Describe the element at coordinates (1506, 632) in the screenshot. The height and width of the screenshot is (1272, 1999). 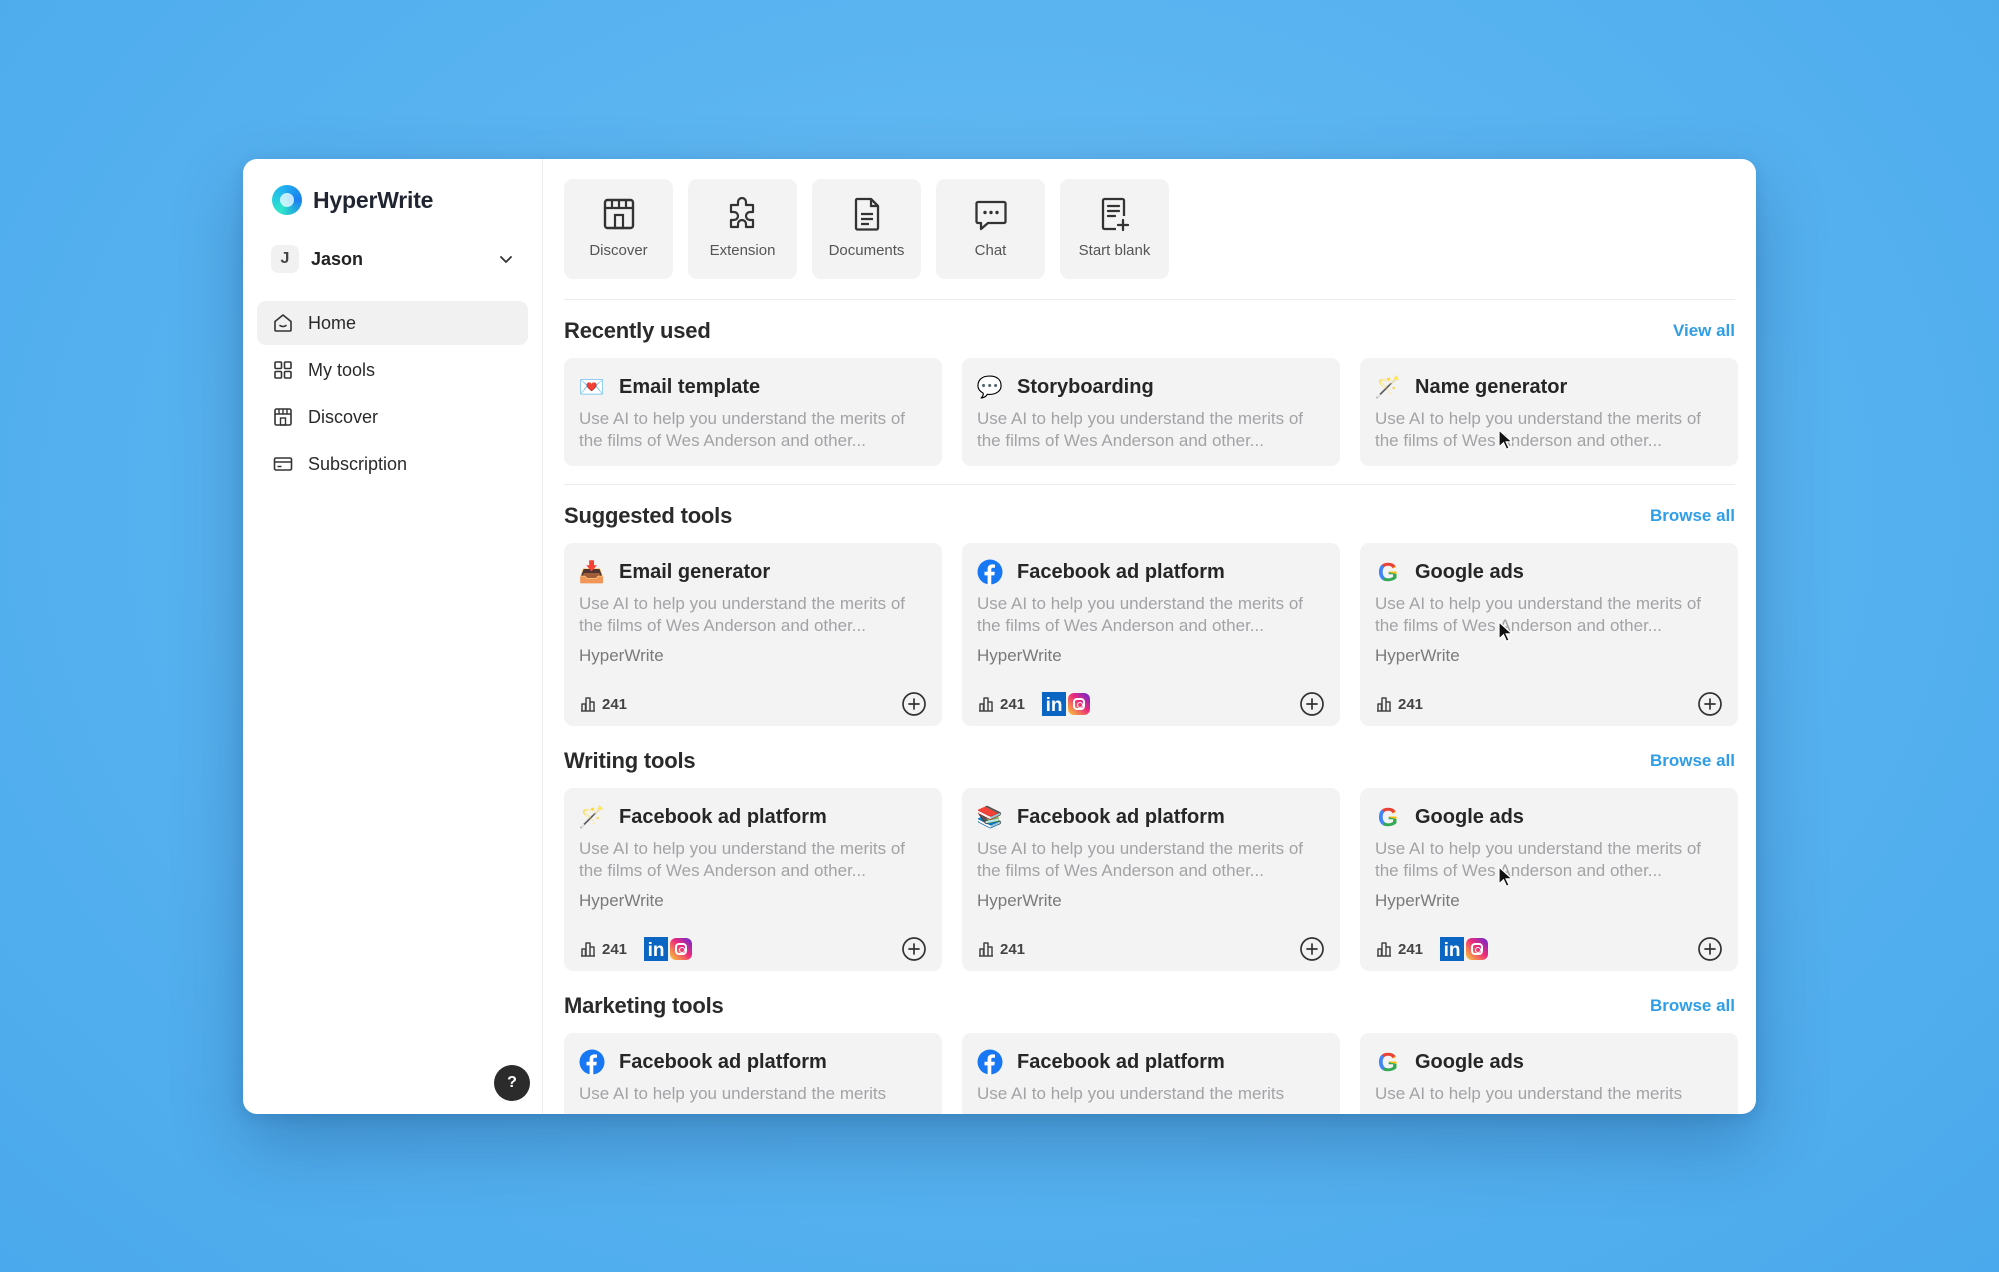
I see `mouse-pointer-icon` at that location.